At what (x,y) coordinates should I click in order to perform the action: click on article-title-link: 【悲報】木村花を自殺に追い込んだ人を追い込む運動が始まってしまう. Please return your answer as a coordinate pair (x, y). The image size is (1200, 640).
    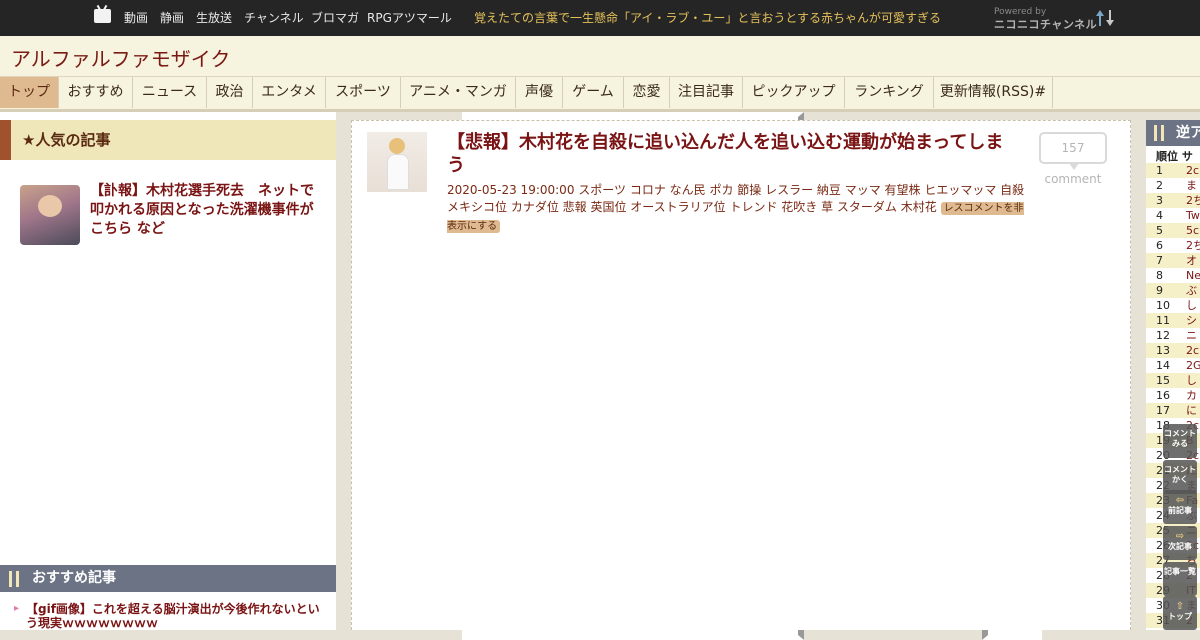
    Looking at the image, I should click on (732, 154).